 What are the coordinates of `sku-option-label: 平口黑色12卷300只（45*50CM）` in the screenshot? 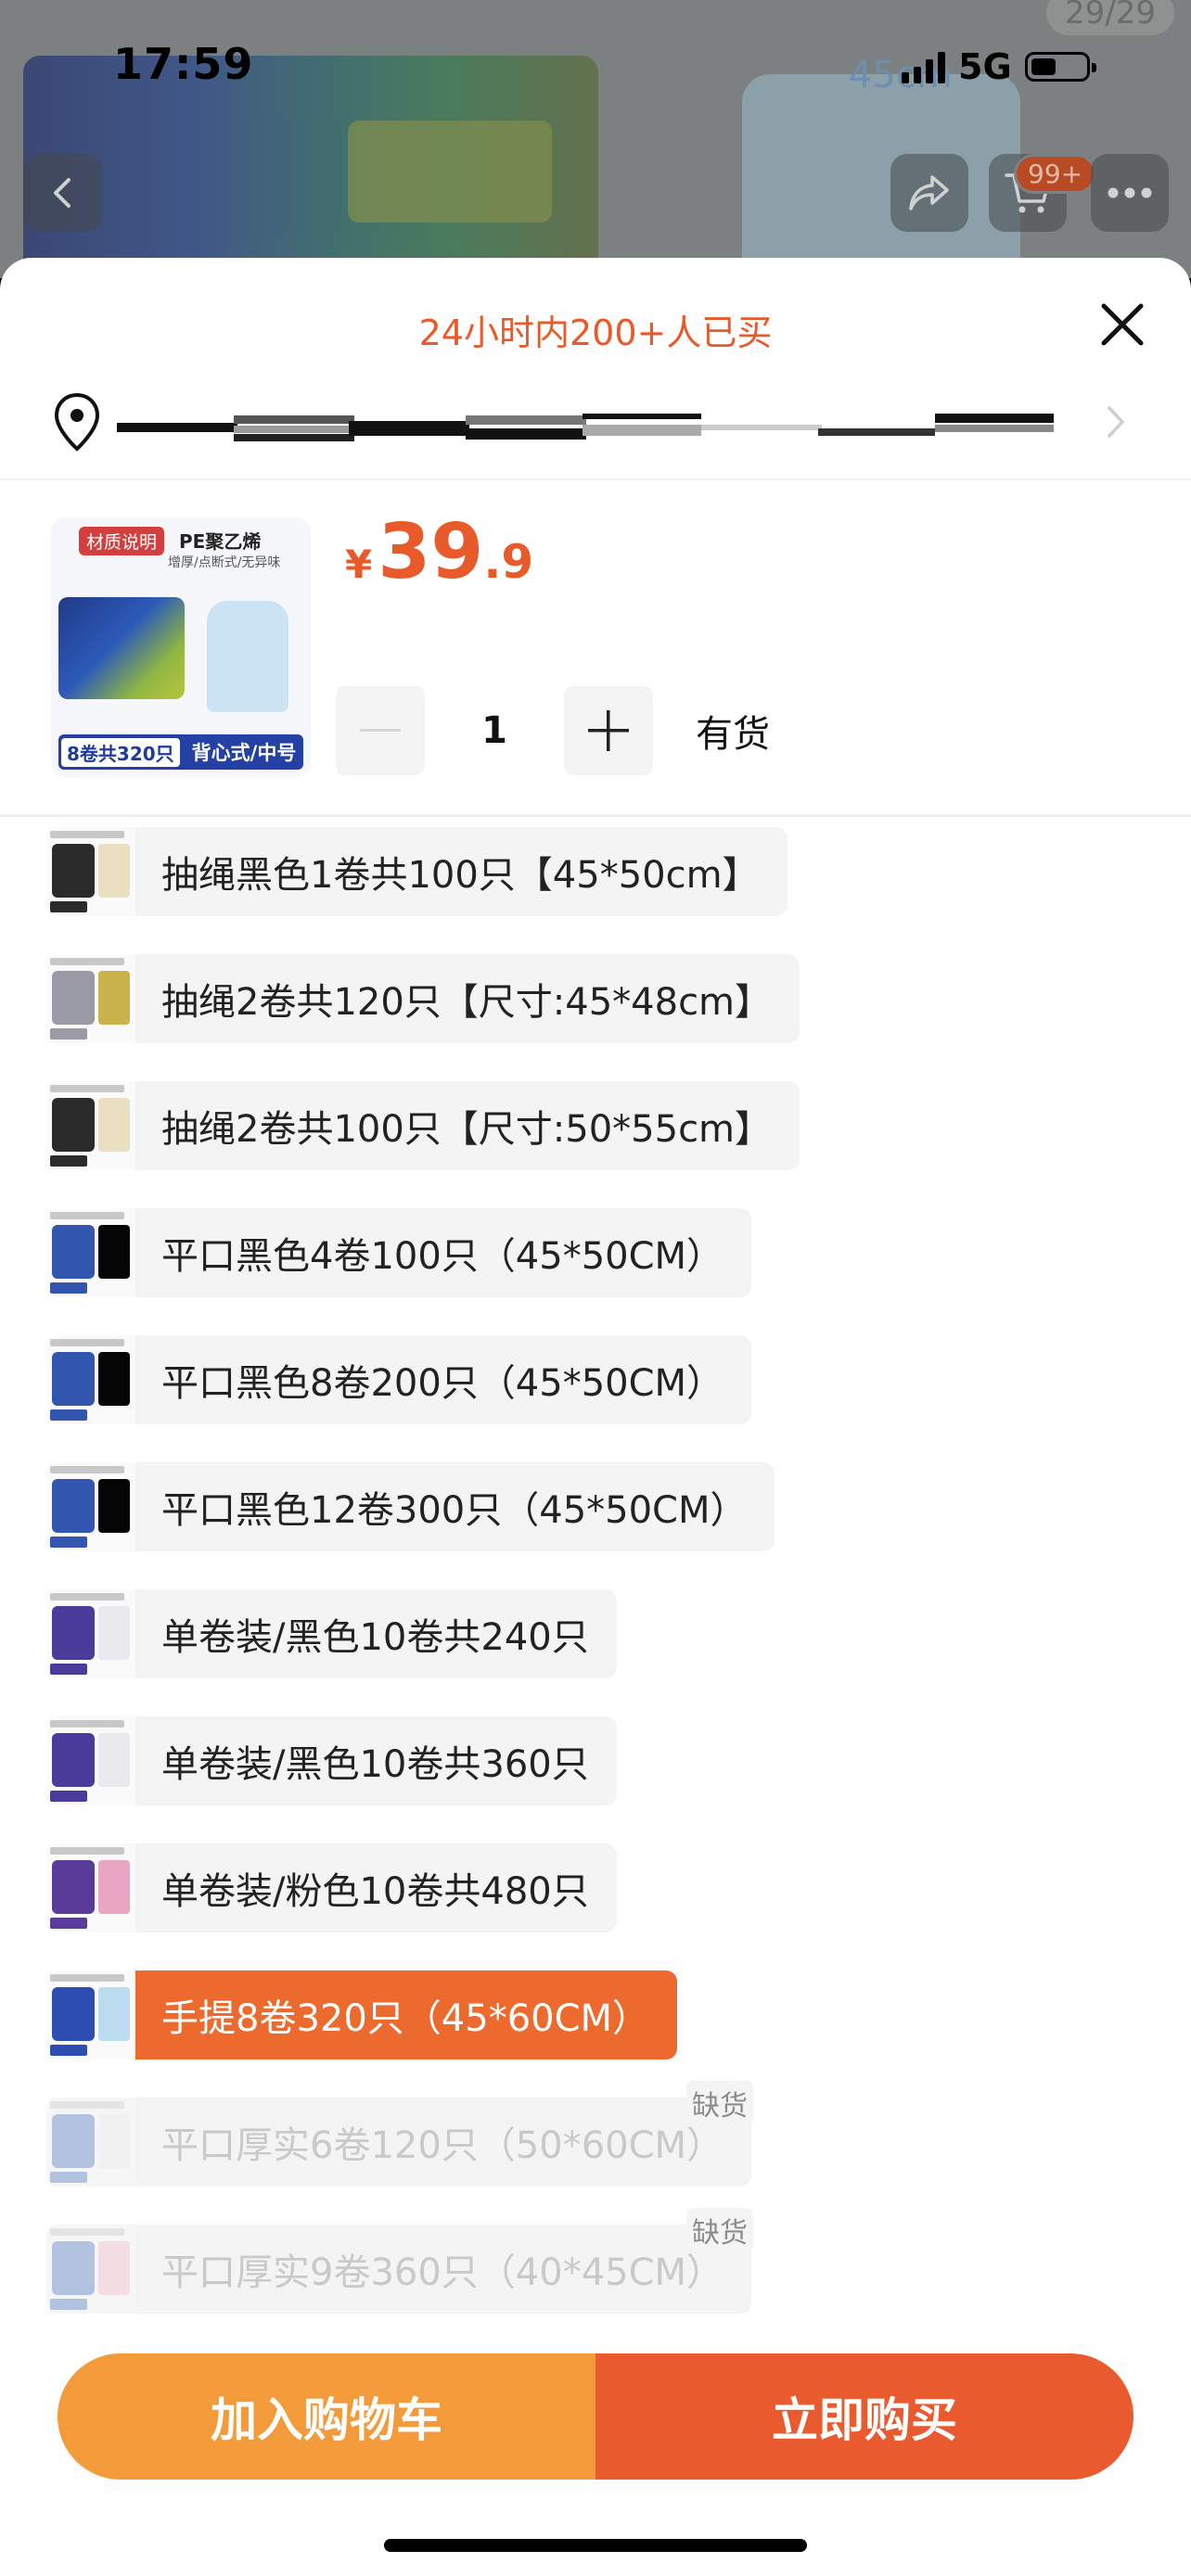 It's located at (454, 1511).